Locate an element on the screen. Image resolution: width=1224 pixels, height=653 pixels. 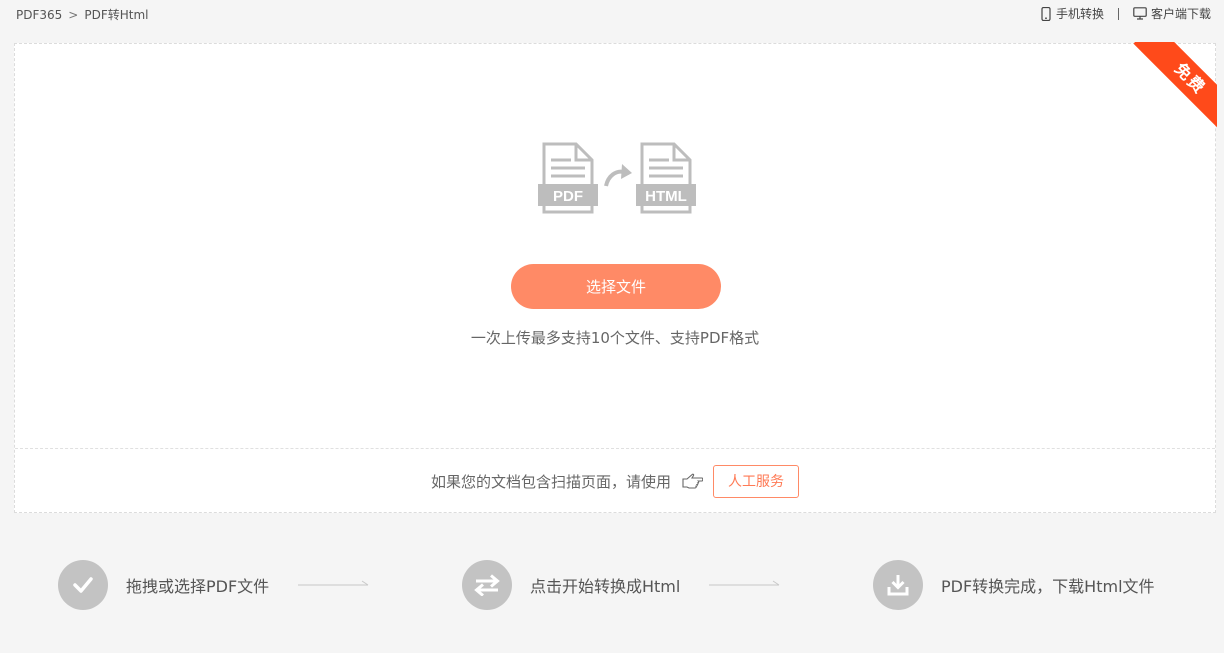
free-ribbon: 免费 is located at coordinates (1174, 85).